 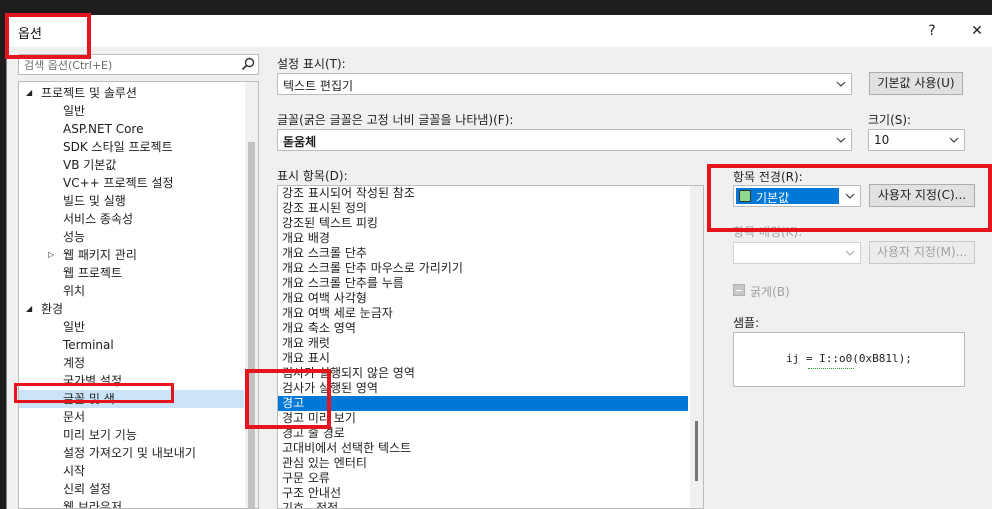 What do you see at coordinates (52, 309) in the screenshot?
I see `tree-item-label: 환경` at bounding box center [52, 309].